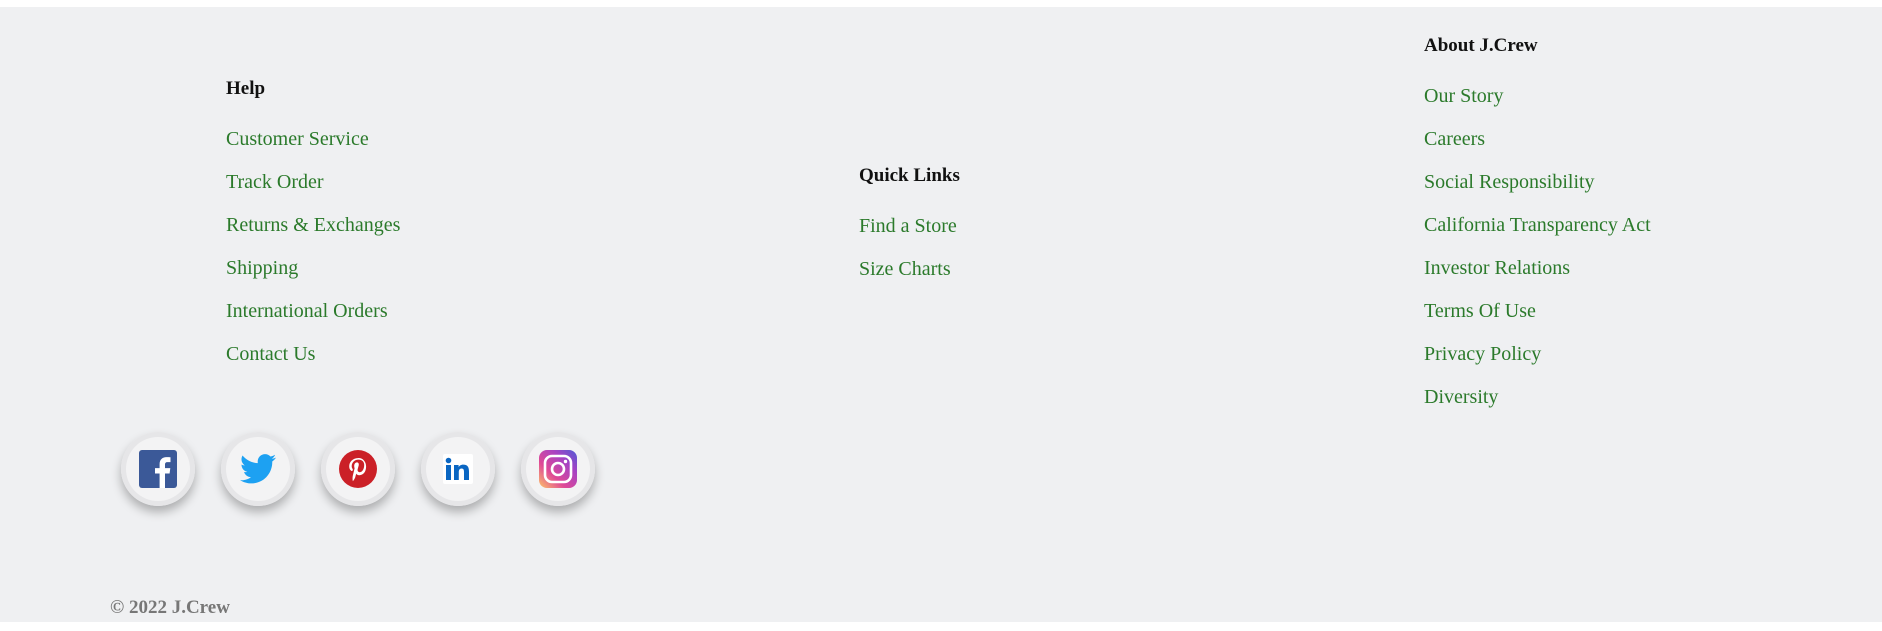 The image size is (1882, 631). I want to click on pinterest-button, so click(358, 469).